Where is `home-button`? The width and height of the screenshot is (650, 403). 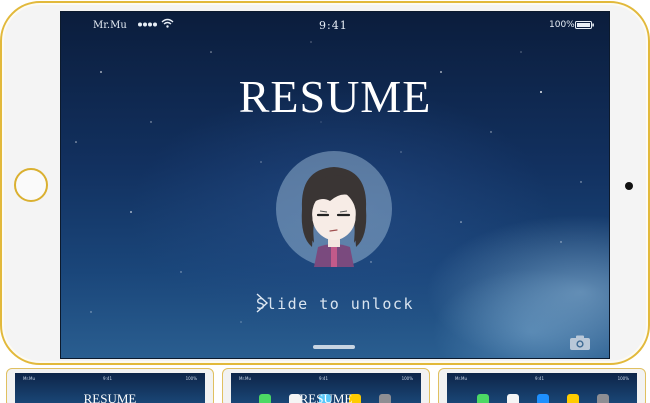
home-button is located at coordinates (31, 185).